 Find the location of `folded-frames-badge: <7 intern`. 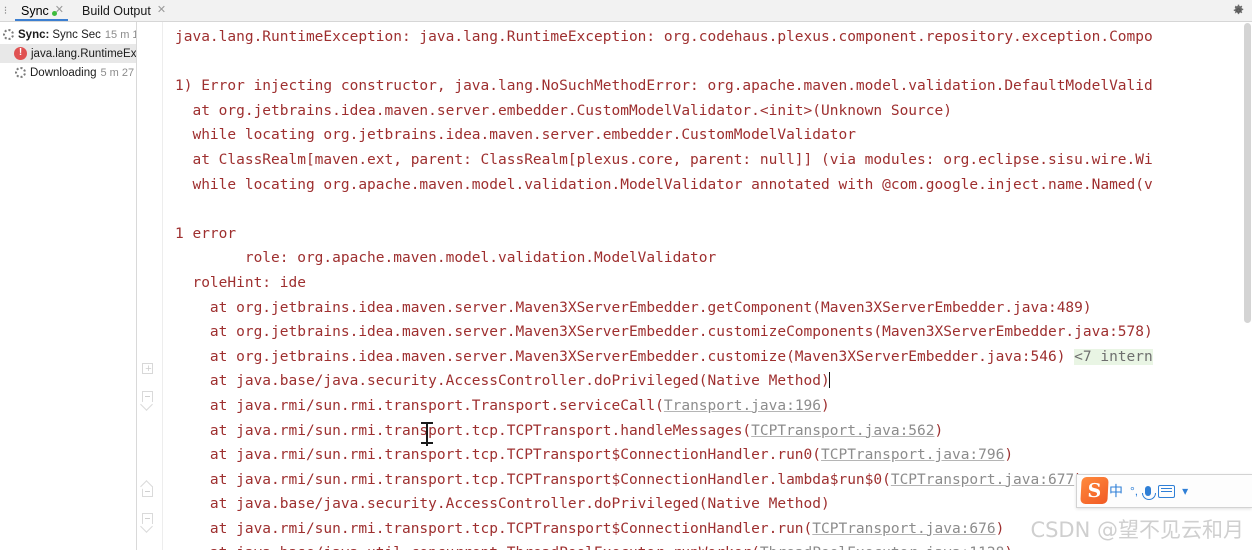

folded-frames-badge: <7 intern is located at coordinates (1113, 356).